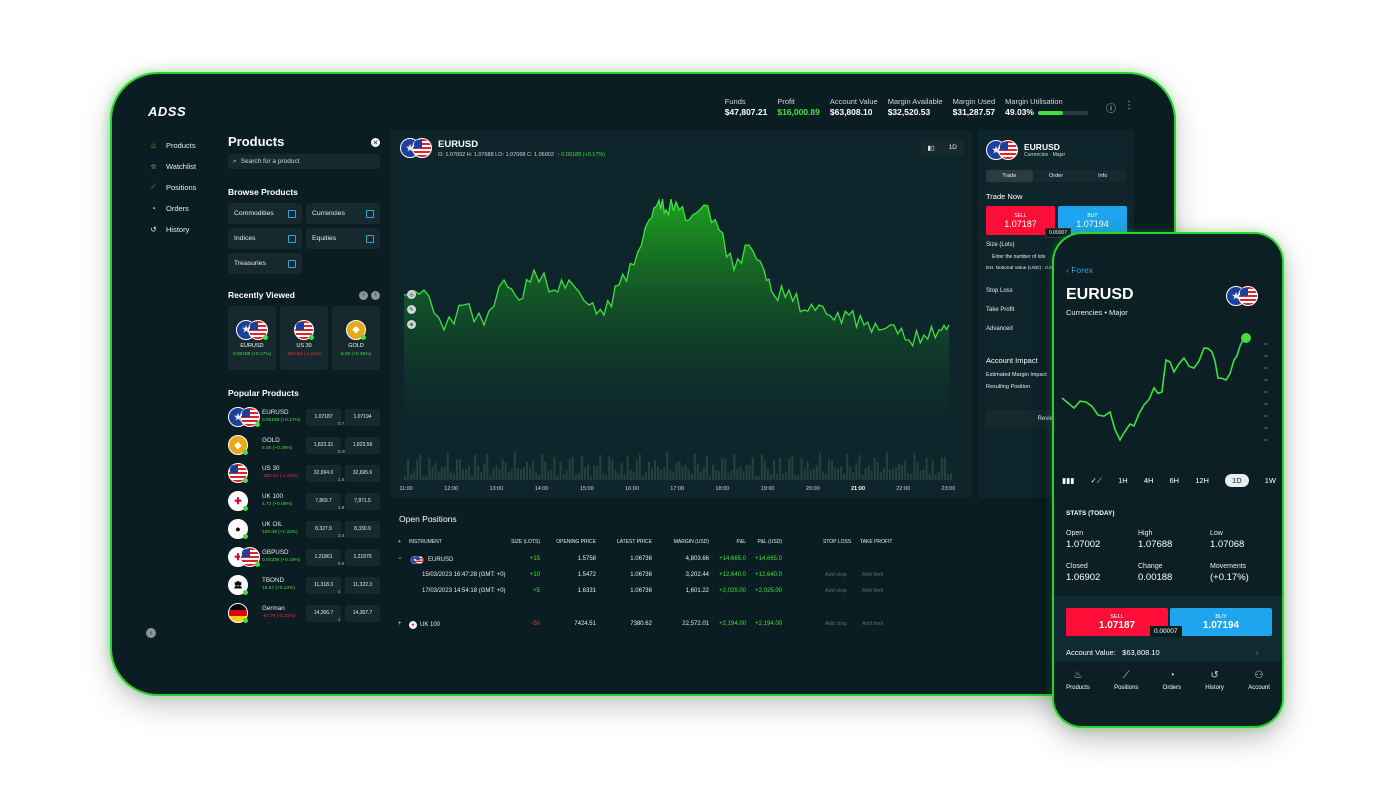 This screenshot has width=1400, height=788. What do you see at coordinates (375, 295) in the screenshot?
I see `recent-next-button: ›` at bounding box center [375, 295].